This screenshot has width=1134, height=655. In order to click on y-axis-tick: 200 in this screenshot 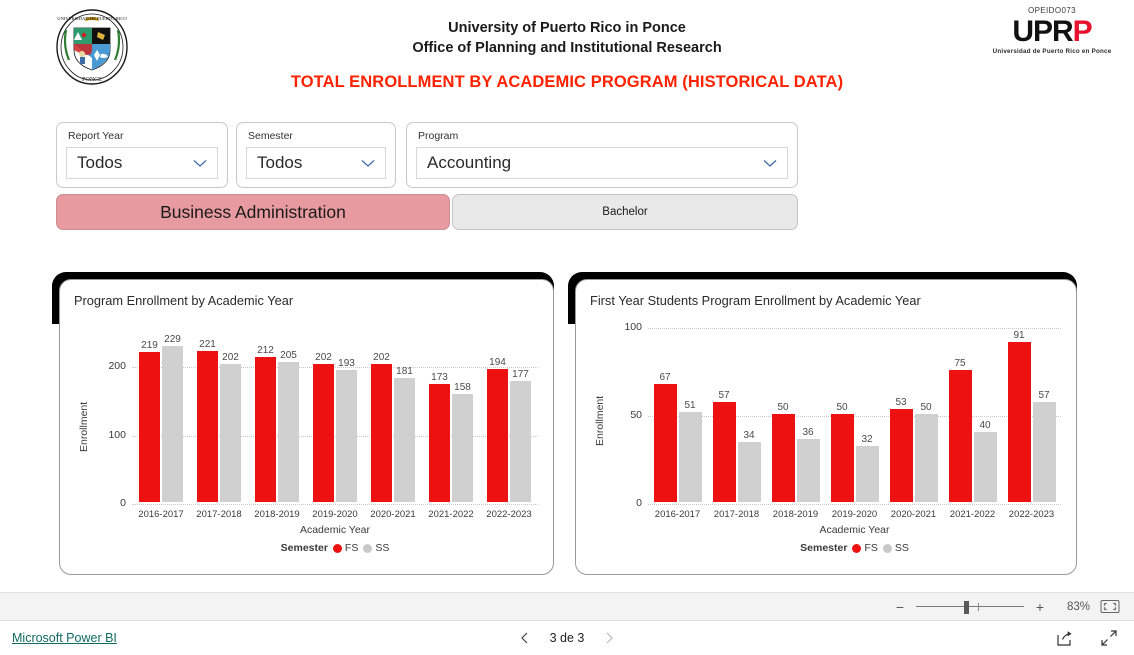, I will do `click(117, 366)`.